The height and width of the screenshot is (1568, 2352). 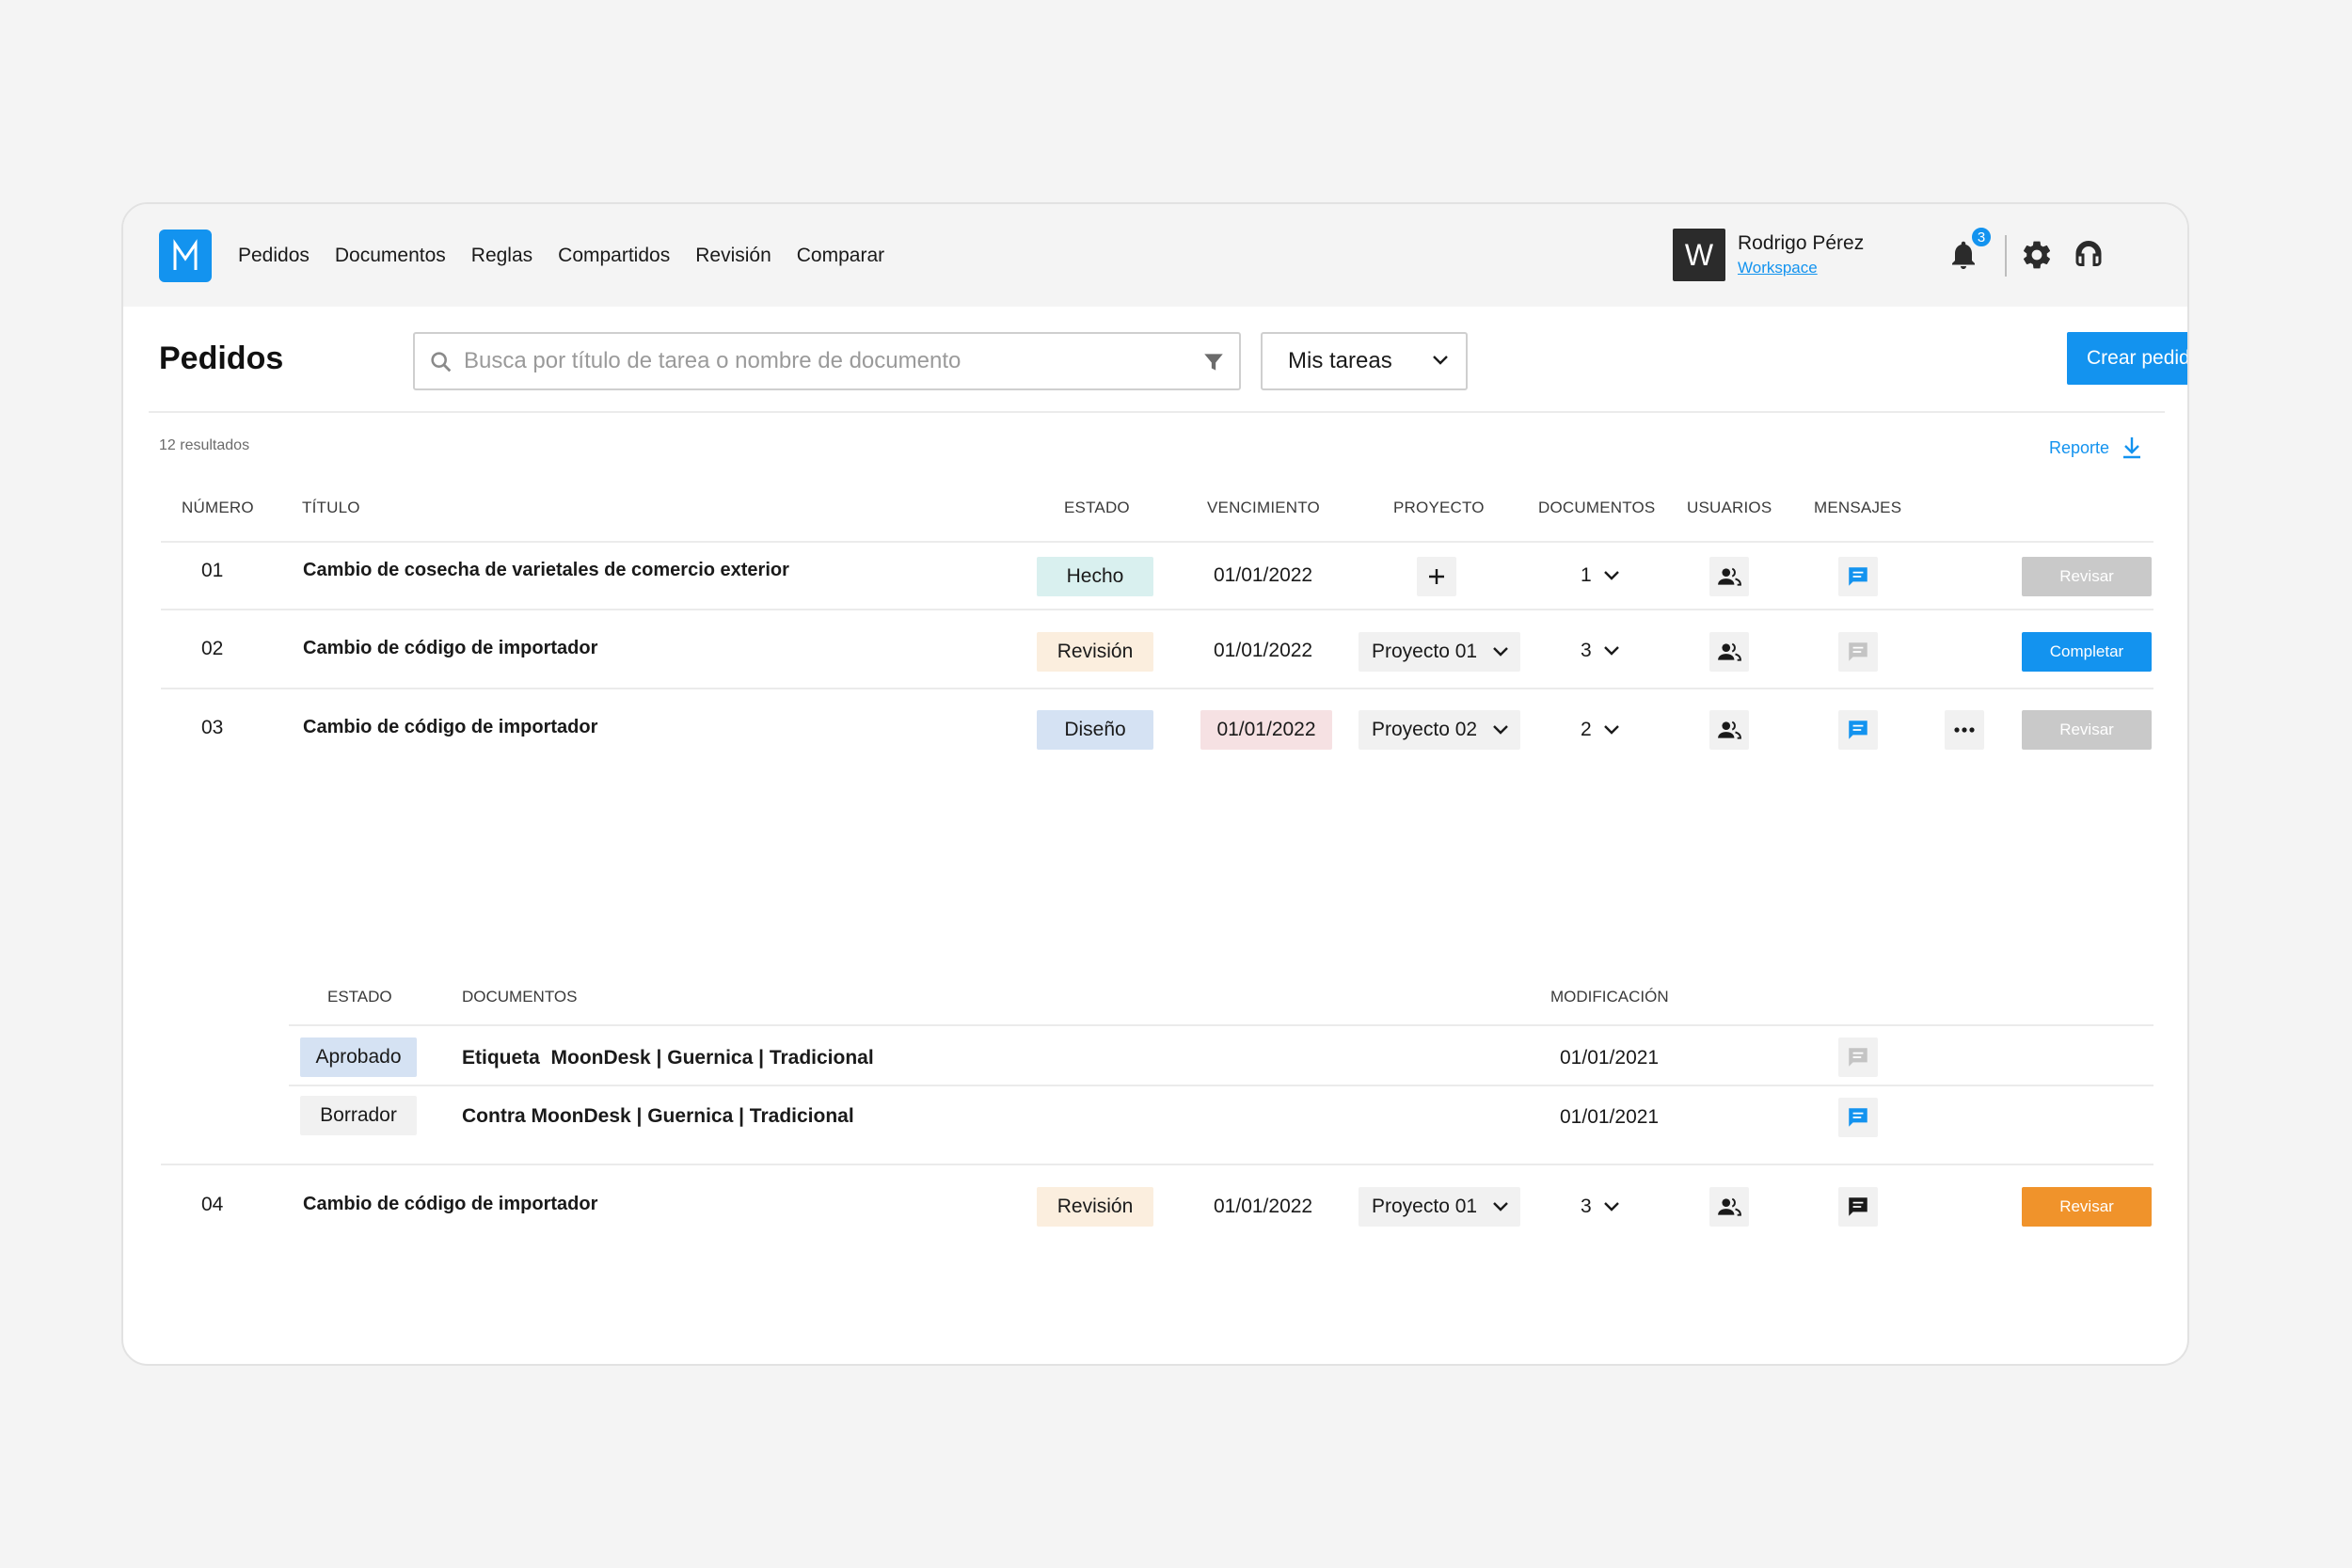 I want to click on col-header-mensajes: MENSAJES, so click(x=1858, y=508).